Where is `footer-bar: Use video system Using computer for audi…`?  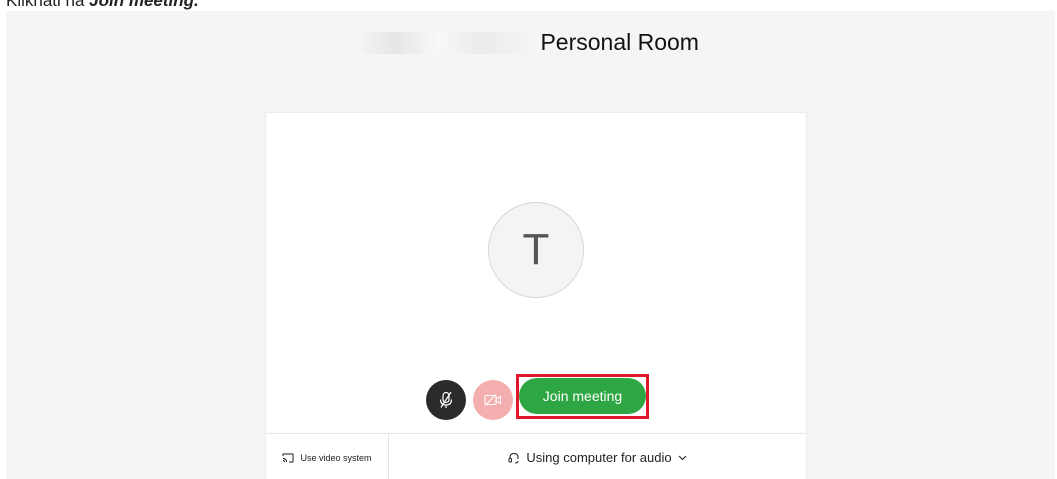
footer-bar: Use video system Using computer for audi… is located at coordinates (536, 456).